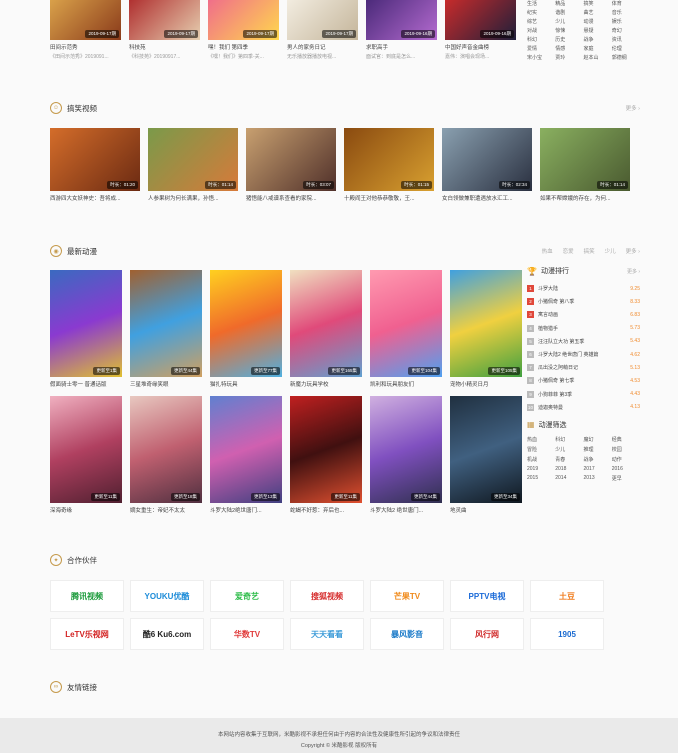 The height and width of the screenshot is (753, 678). What do you see at coordinates (589, 251) in the screenshot?
I see `filter-tab: 搞笑` at bounding box center [589, 251].